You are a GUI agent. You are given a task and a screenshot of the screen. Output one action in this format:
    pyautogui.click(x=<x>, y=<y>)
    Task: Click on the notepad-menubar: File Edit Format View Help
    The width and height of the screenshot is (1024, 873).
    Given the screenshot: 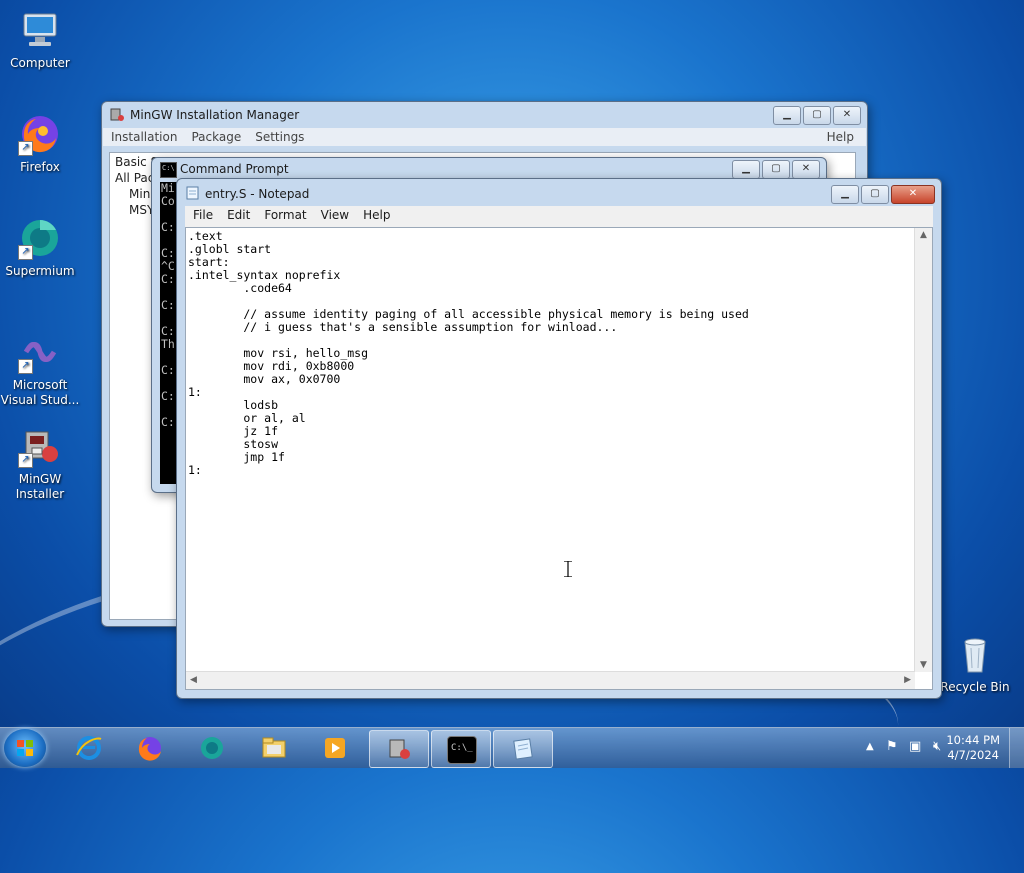 What is the action you would take?
    pyautogui.click(x=559, y=217)
    